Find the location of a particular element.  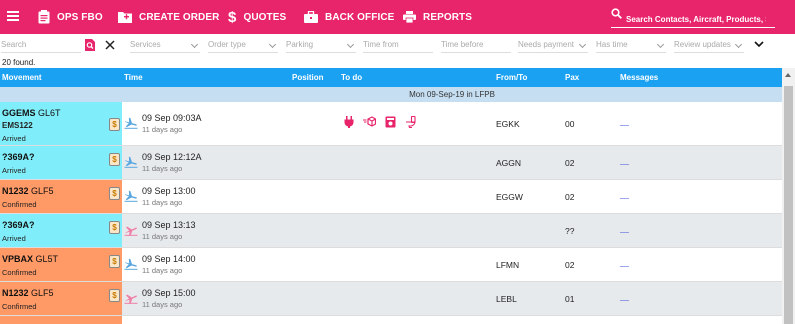

col-messages: Messages is located at coordinates (639, 77).